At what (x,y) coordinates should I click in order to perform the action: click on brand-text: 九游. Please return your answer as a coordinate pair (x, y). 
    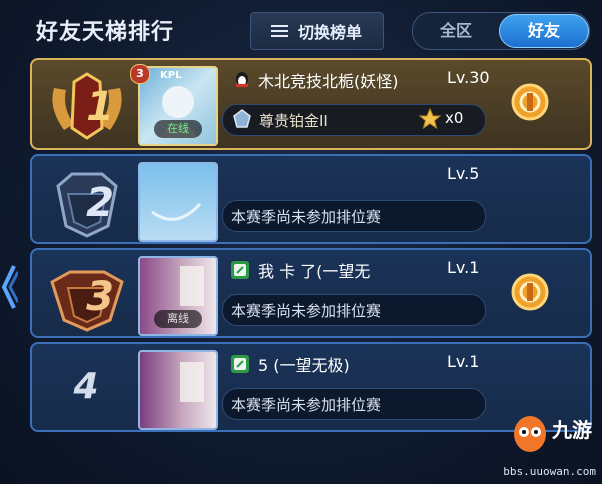
    Looking at the image, I should click on (572, 430).